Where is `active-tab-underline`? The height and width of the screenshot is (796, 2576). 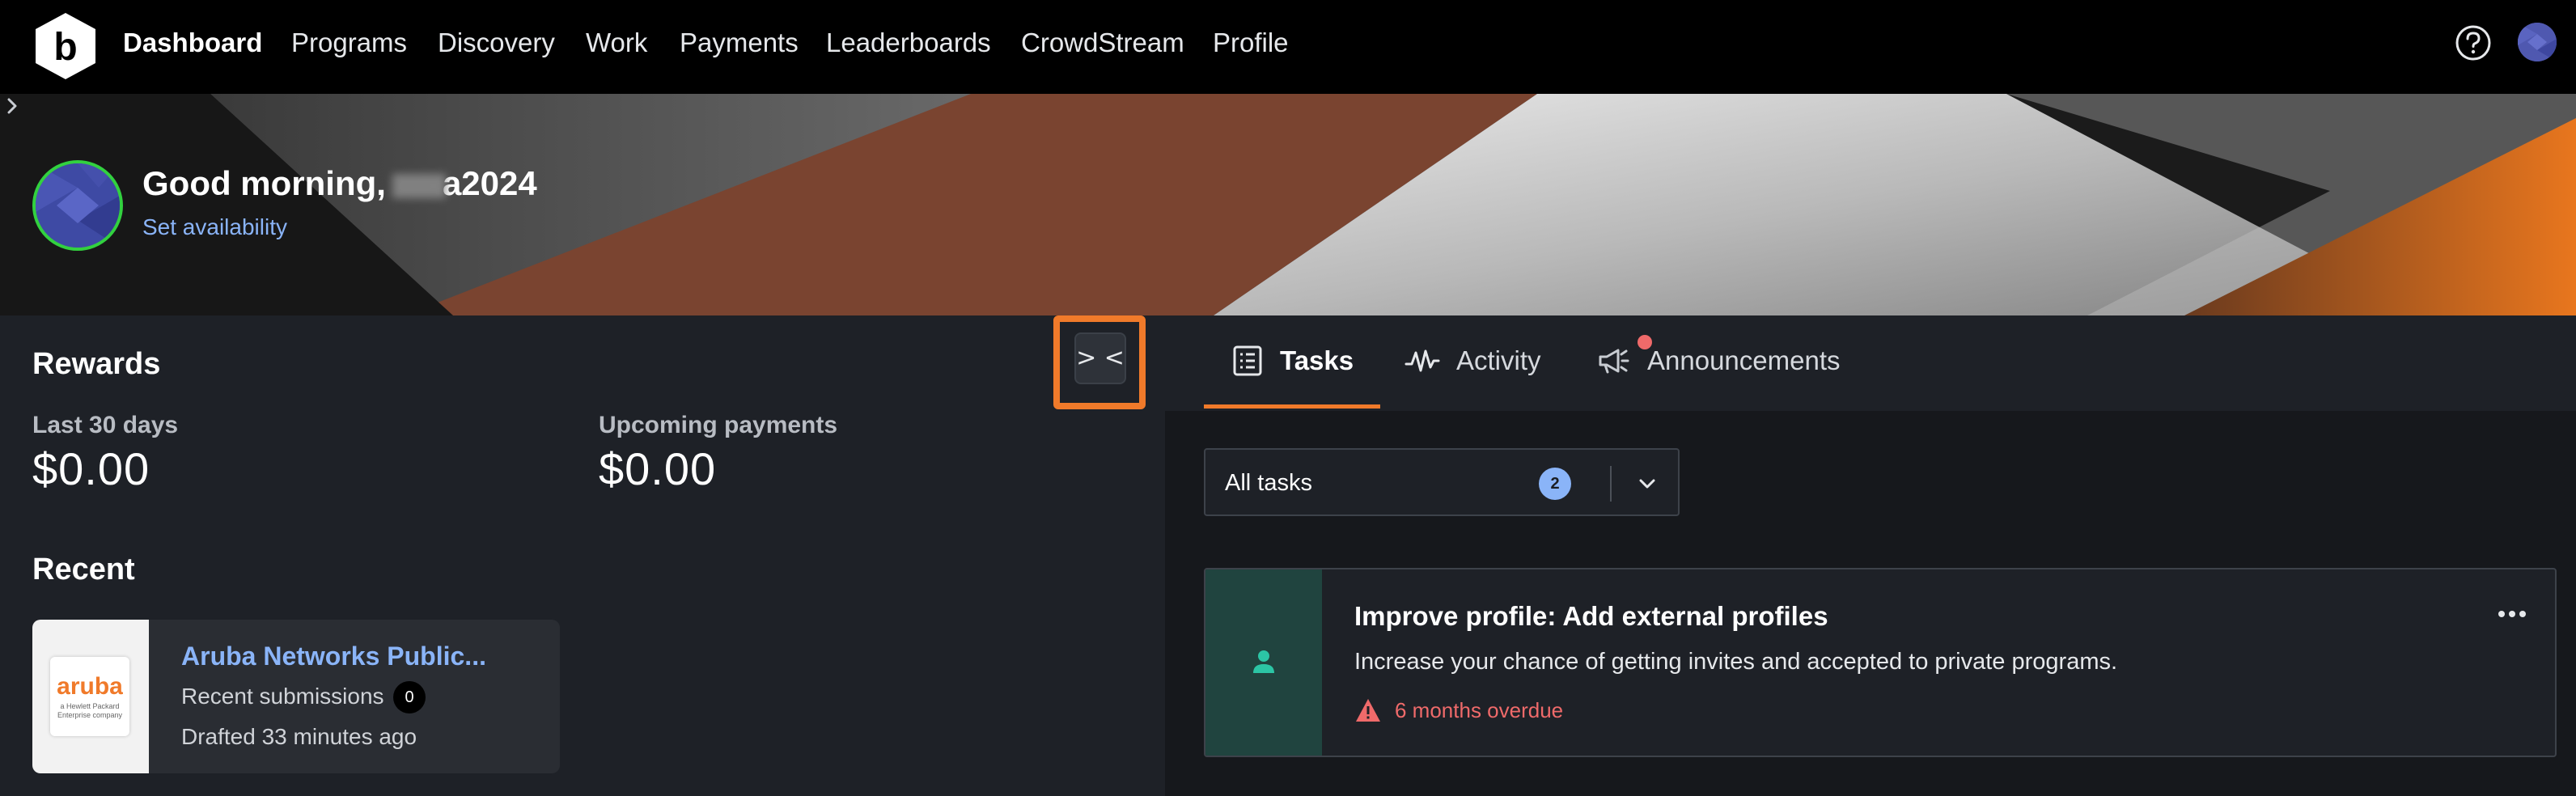
active-tab-underline is located at coordinates (1292, 406).